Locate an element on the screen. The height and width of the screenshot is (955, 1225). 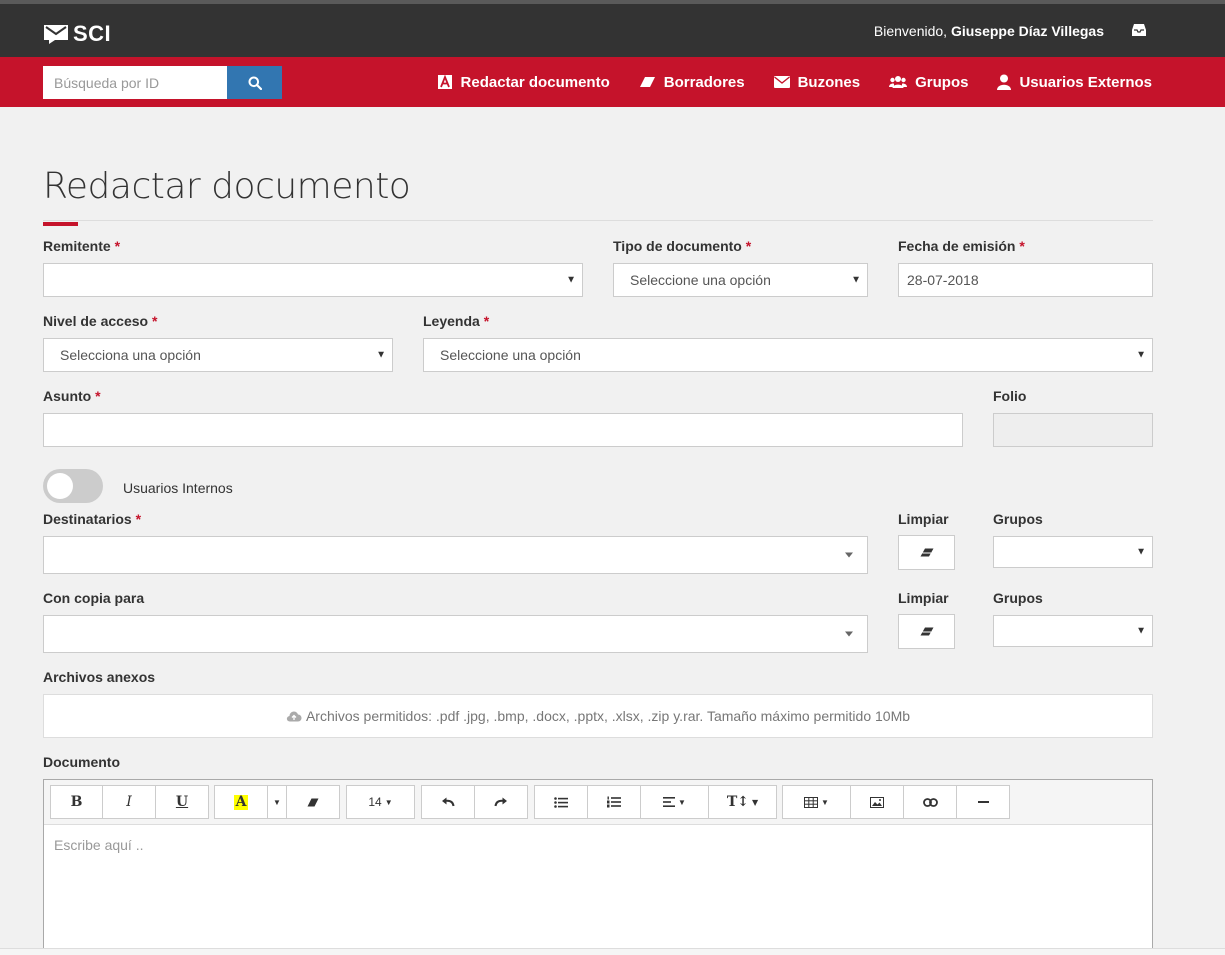
align-dropdown: ▼ is located at coordinates (674, 802).